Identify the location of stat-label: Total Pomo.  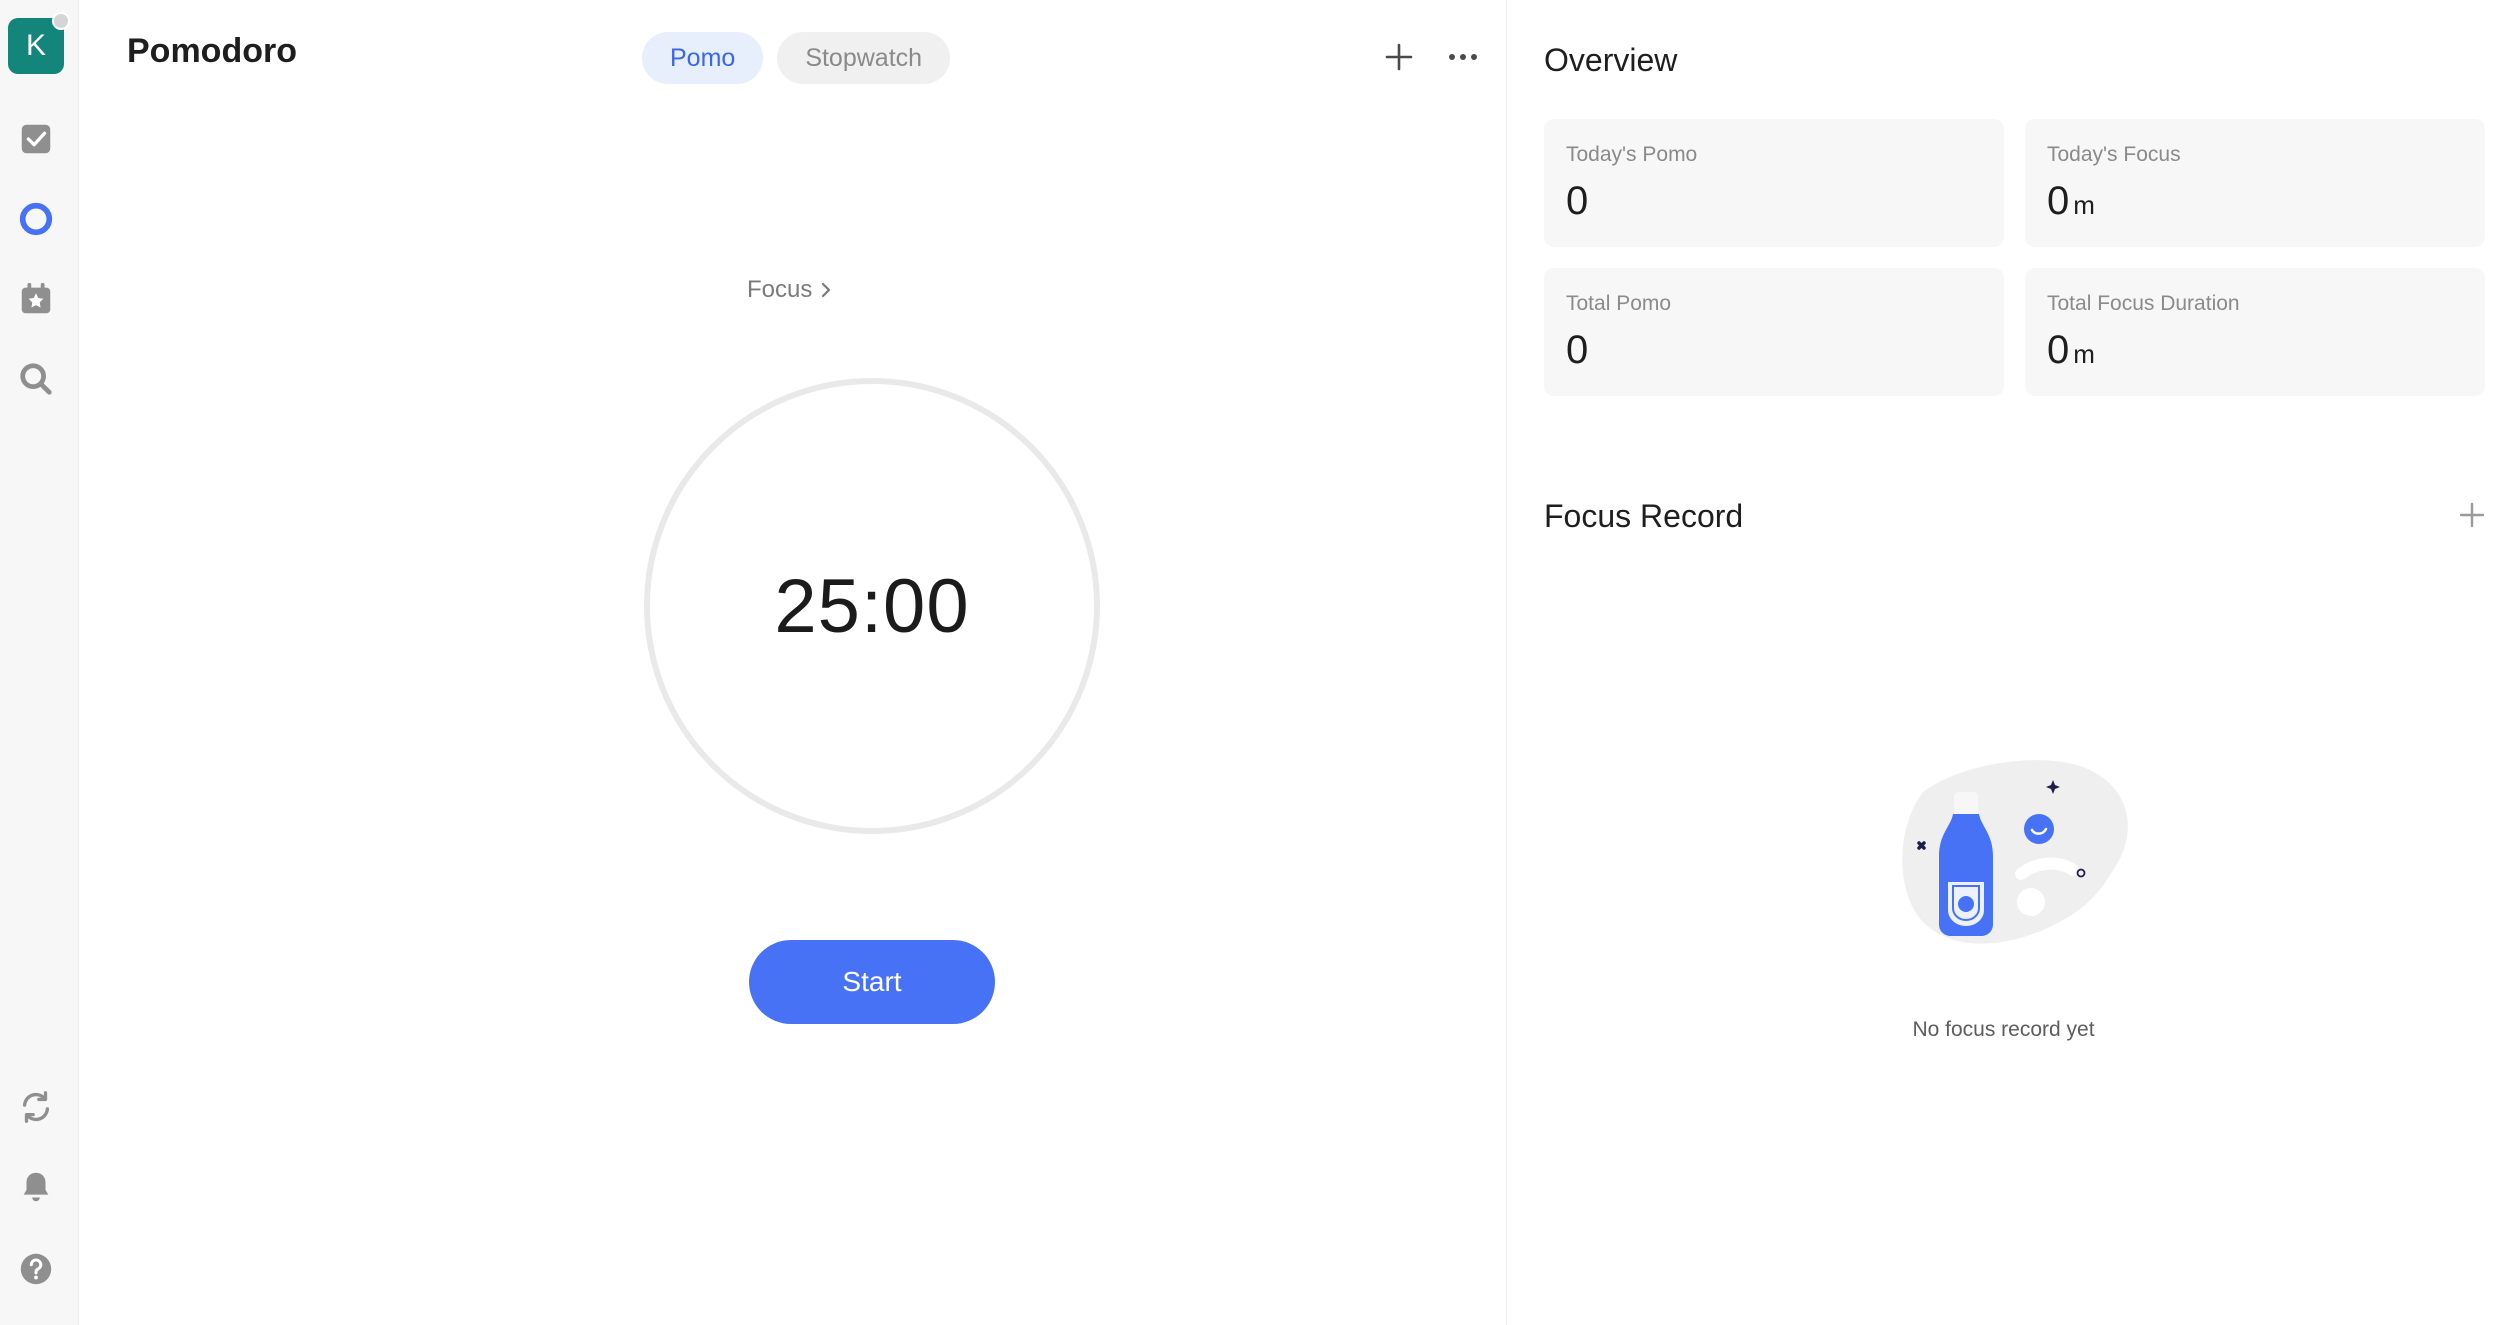
(1619, 303).